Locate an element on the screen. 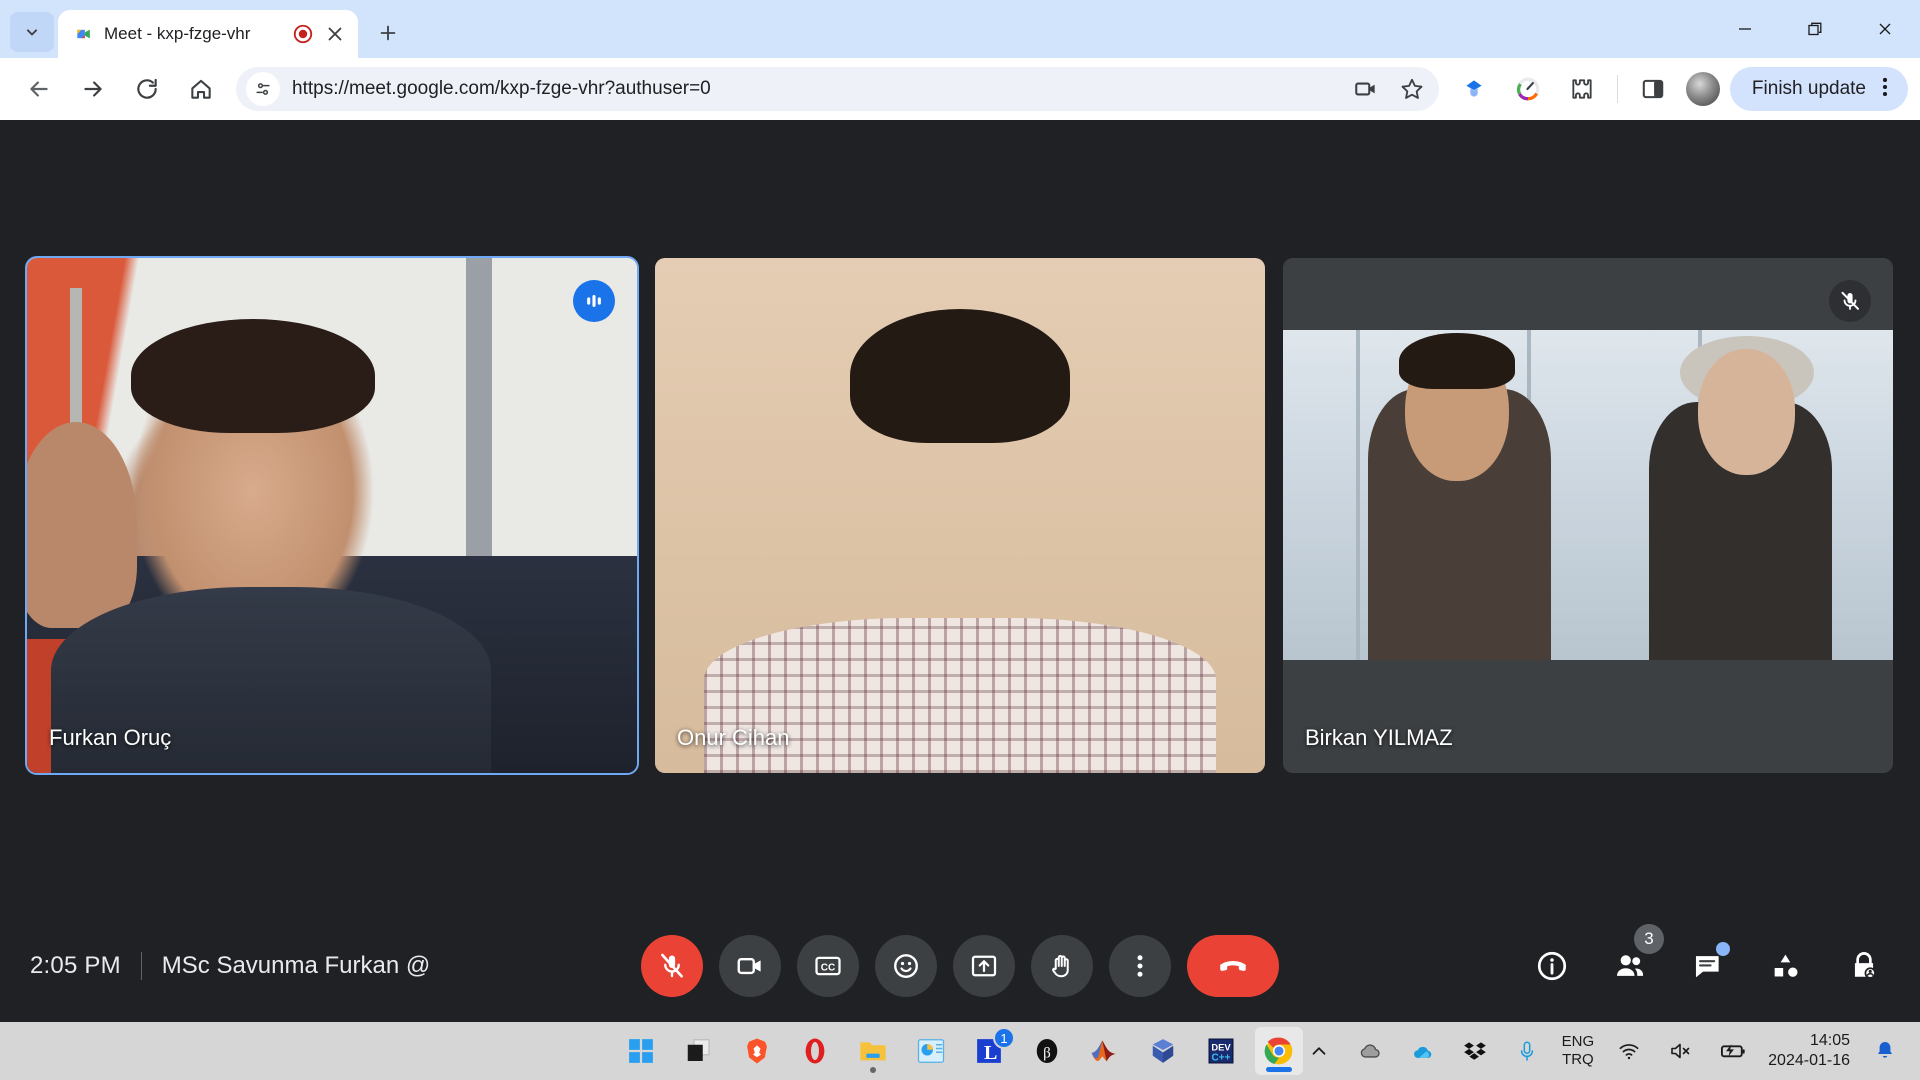 Image resolution: width=1920 pixels, height=1080 pixels. toolbar-divider is located at coordinates (1617, 89).